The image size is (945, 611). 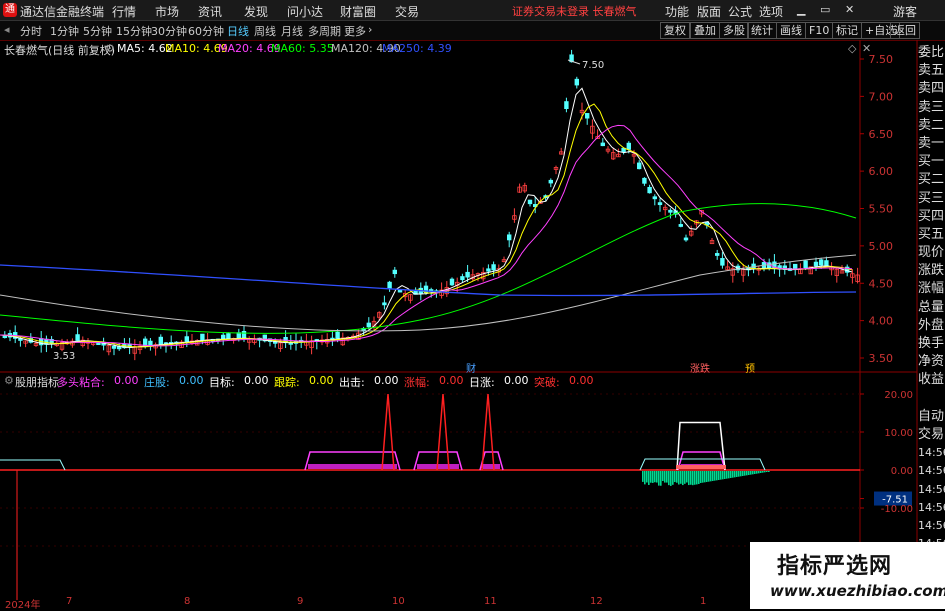 I want to click on side-item-0: 委比, so click(x=931, y=53).